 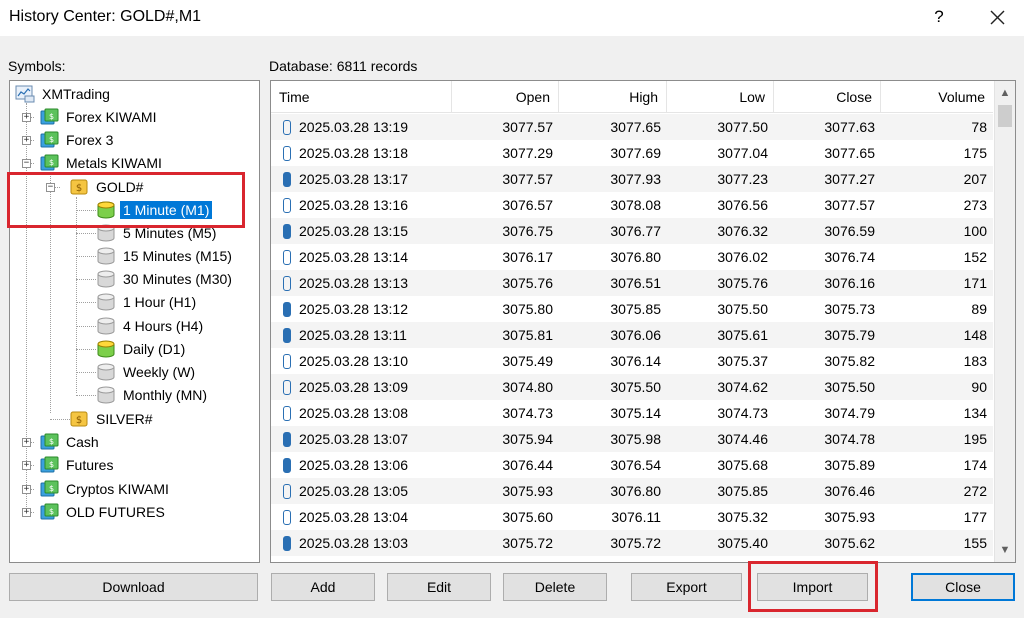 I want to click on cell-open: 3075.94, so click(x=527, y=439).